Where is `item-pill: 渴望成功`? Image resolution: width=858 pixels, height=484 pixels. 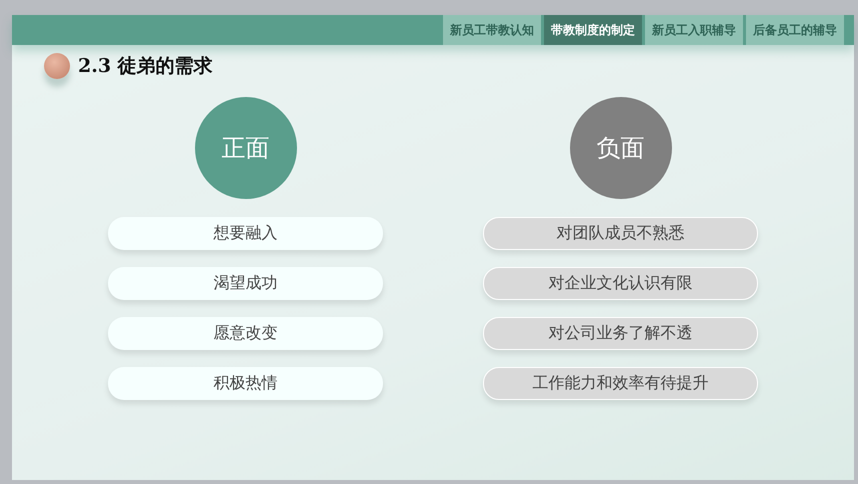
item-pill: 渴望成功 is located at coordinates (245, 283).